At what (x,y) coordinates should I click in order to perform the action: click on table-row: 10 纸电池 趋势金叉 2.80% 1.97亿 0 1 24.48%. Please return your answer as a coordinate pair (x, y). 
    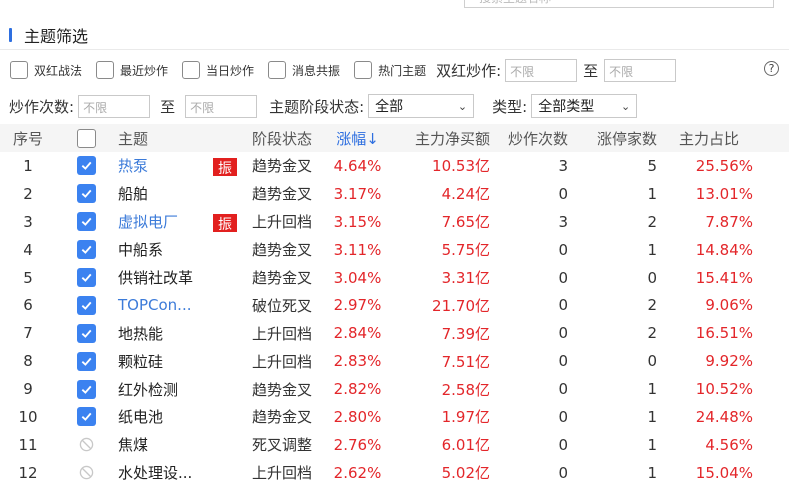
    Looking at the image, I should click on (394, 417).